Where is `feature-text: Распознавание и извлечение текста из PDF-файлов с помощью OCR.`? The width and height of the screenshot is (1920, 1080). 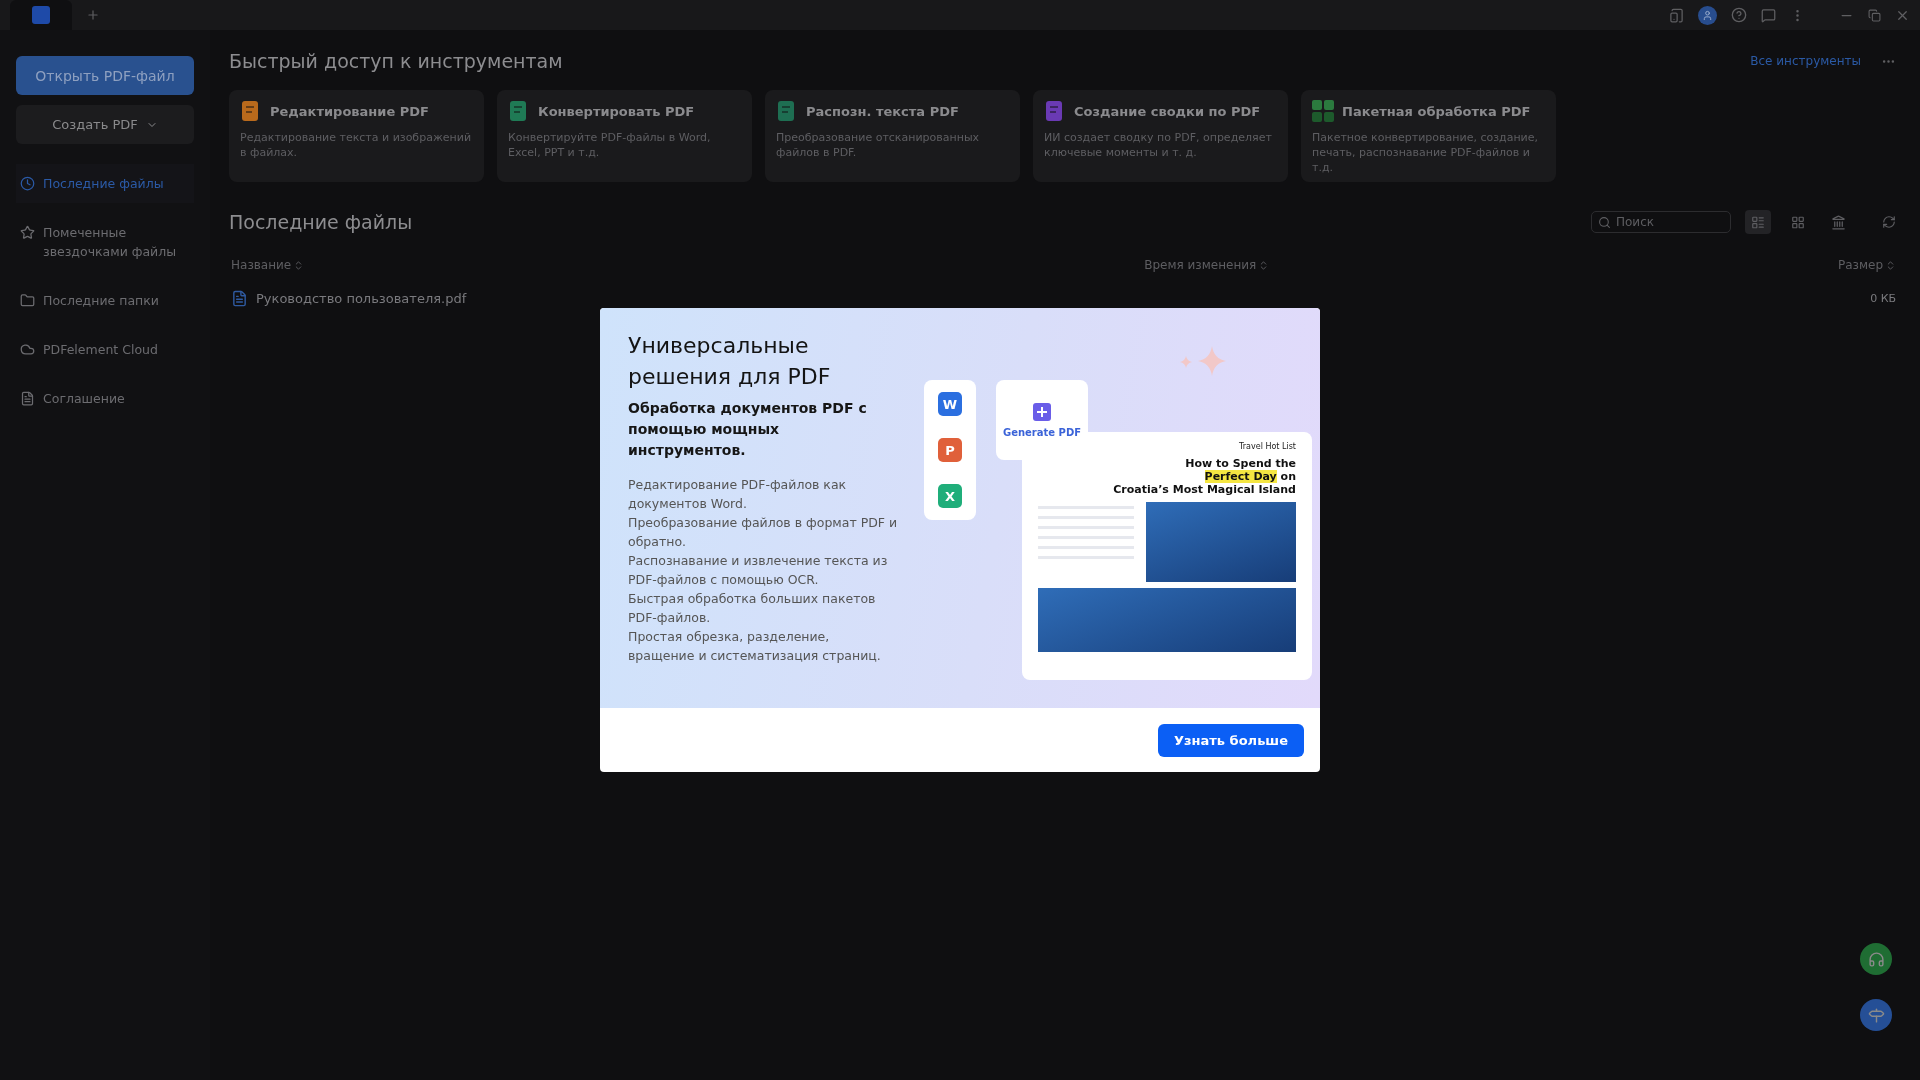
feature-text: Распознавание и извлечение текста из PDF-файлов с помощью OCR. is located at coordinates (758, 570).